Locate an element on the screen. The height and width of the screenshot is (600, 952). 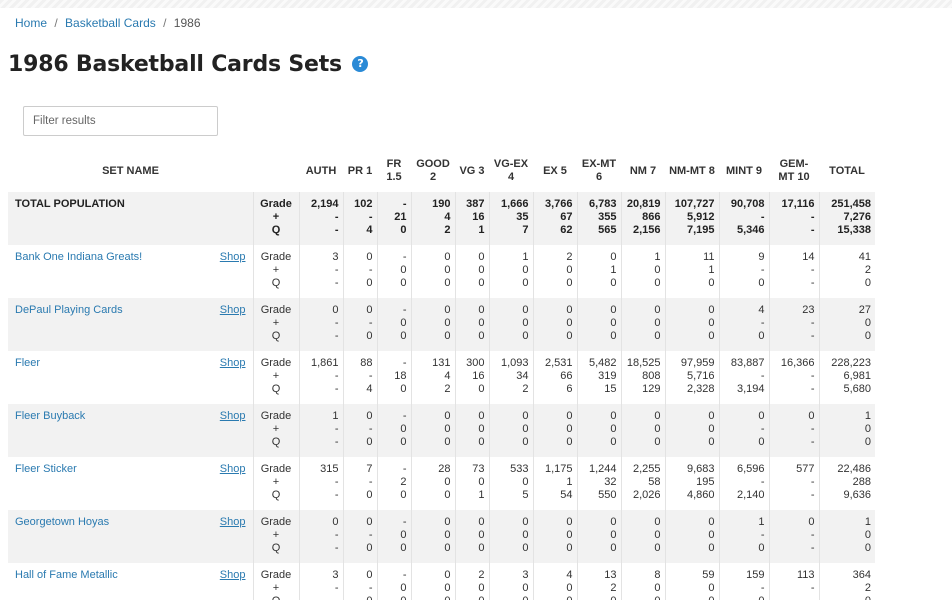
count-value: 808 is located at coordinates (651, 376).